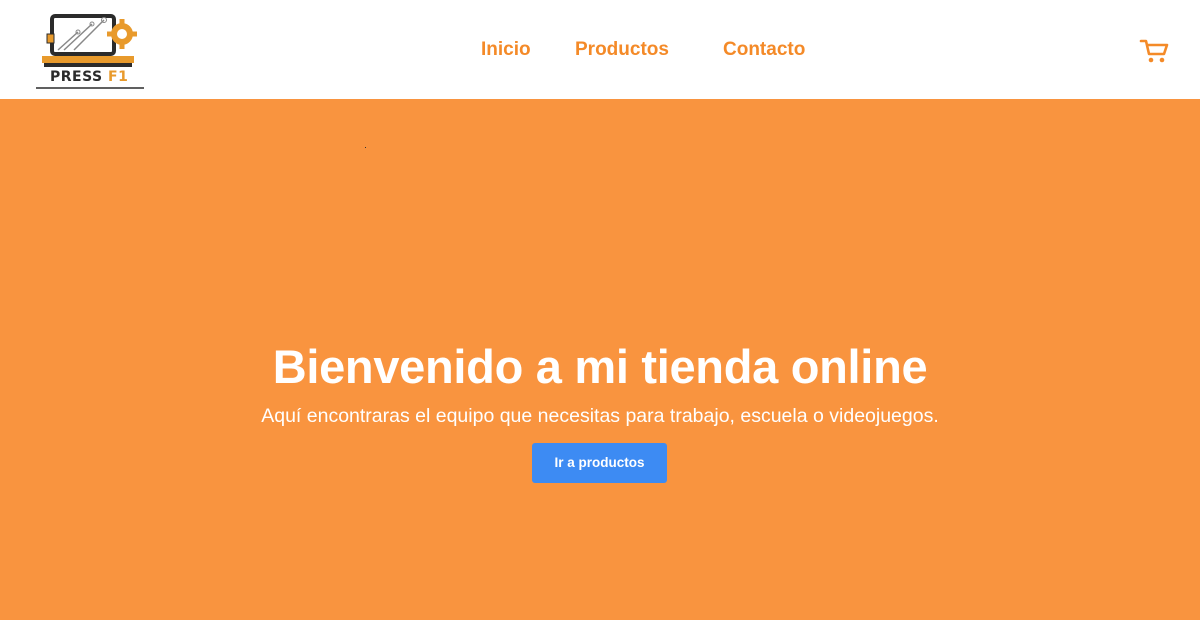 The image size is (1200, 620). I want to click on hero-title: Bienvenido a mi tienda online, so click(600, 366).